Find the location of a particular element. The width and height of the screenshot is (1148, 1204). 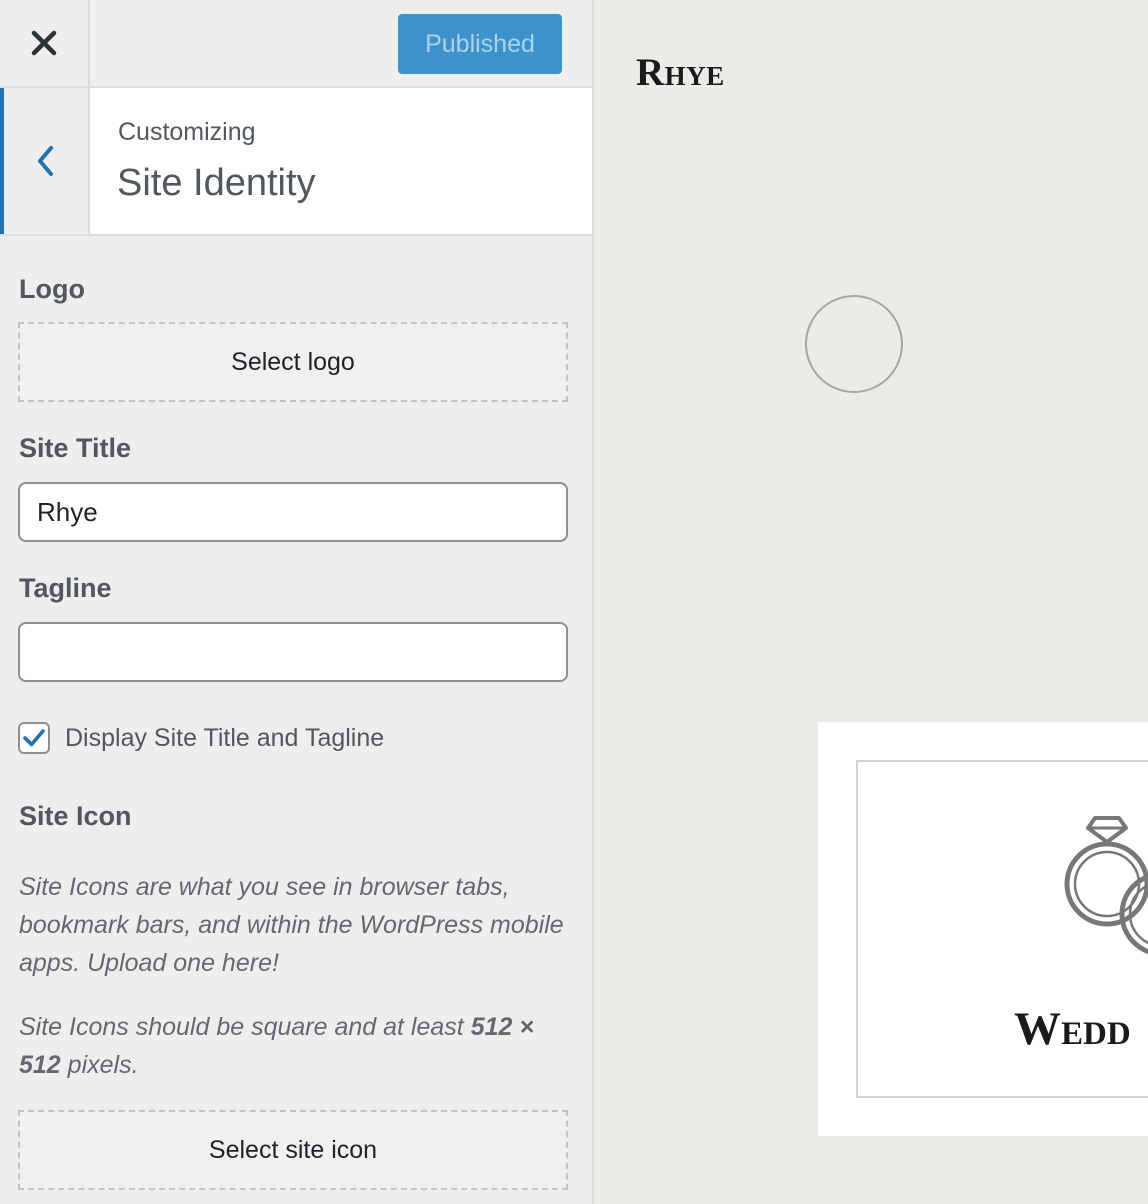

preview-site-title: Rhye is located at coordinates (680, 72).